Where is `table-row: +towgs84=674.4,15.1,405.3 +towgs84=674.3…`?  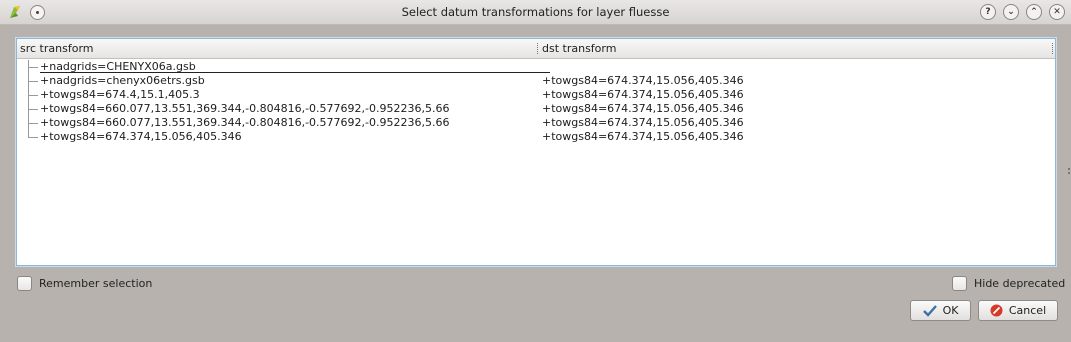 table-row: +towgs84=674.4,15.1,405.3 +towgs84=674.3… is located at coordinates (536, 95).